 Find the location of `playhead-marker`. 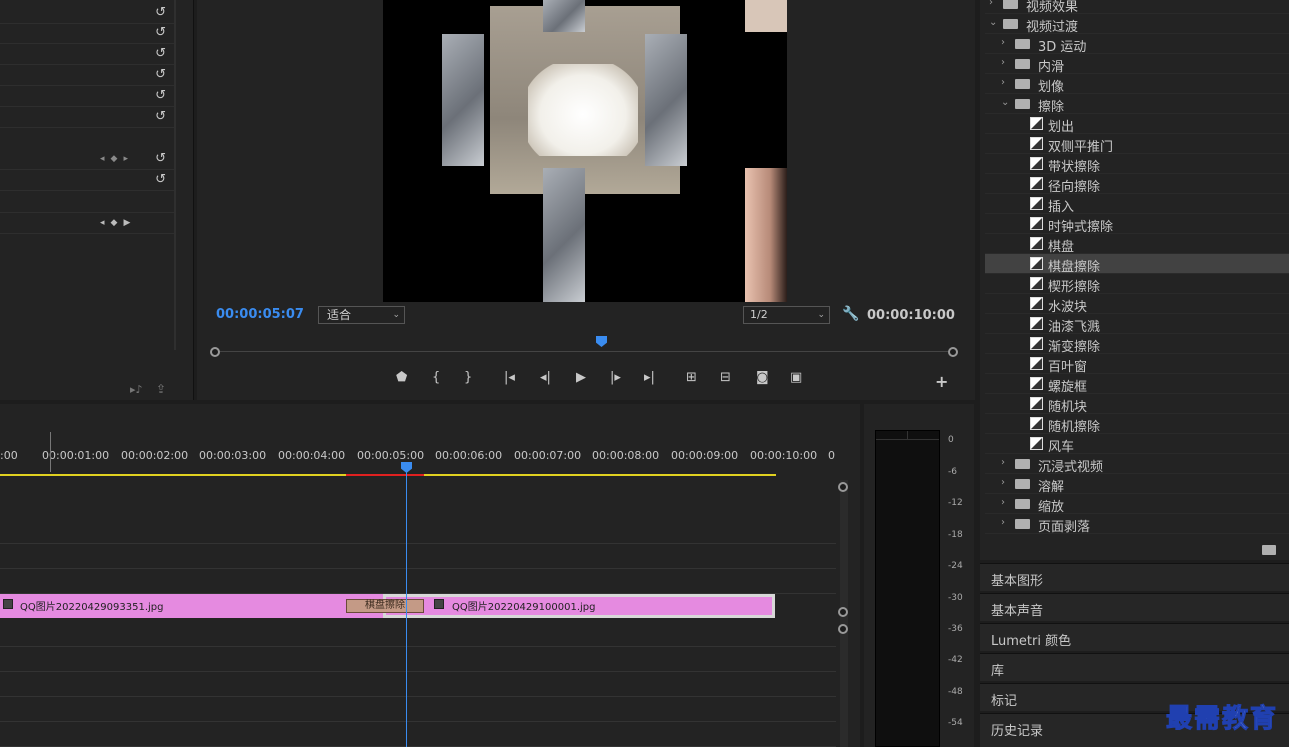

playhead-marker is located at coordinates (601, 341).